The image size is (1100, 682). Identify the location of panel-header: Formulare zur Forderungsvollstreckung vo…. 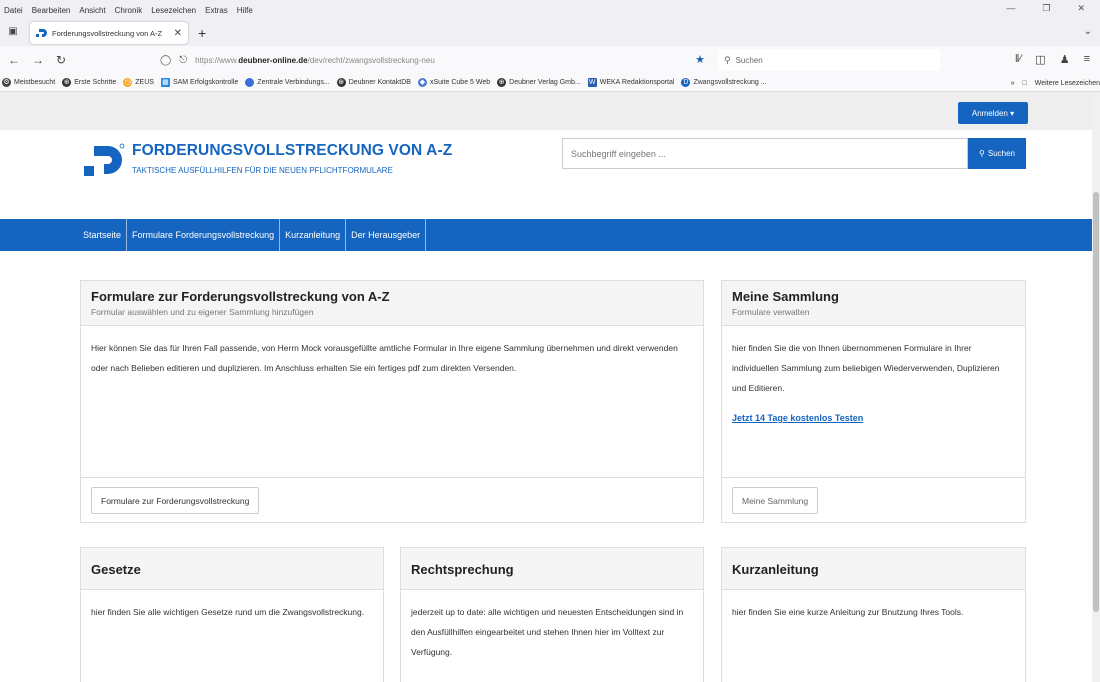
(392, 303).